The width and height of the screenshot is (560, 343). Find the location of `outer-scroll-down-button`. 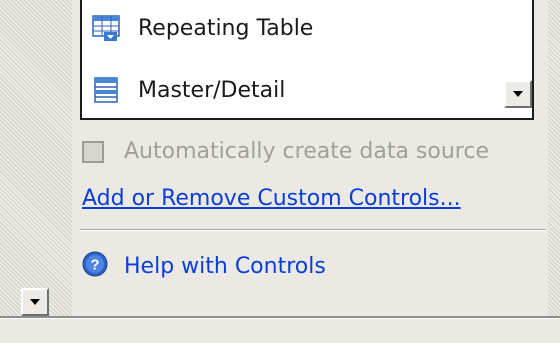

outer-scroll-down-button is located at coordinates (35, 302).